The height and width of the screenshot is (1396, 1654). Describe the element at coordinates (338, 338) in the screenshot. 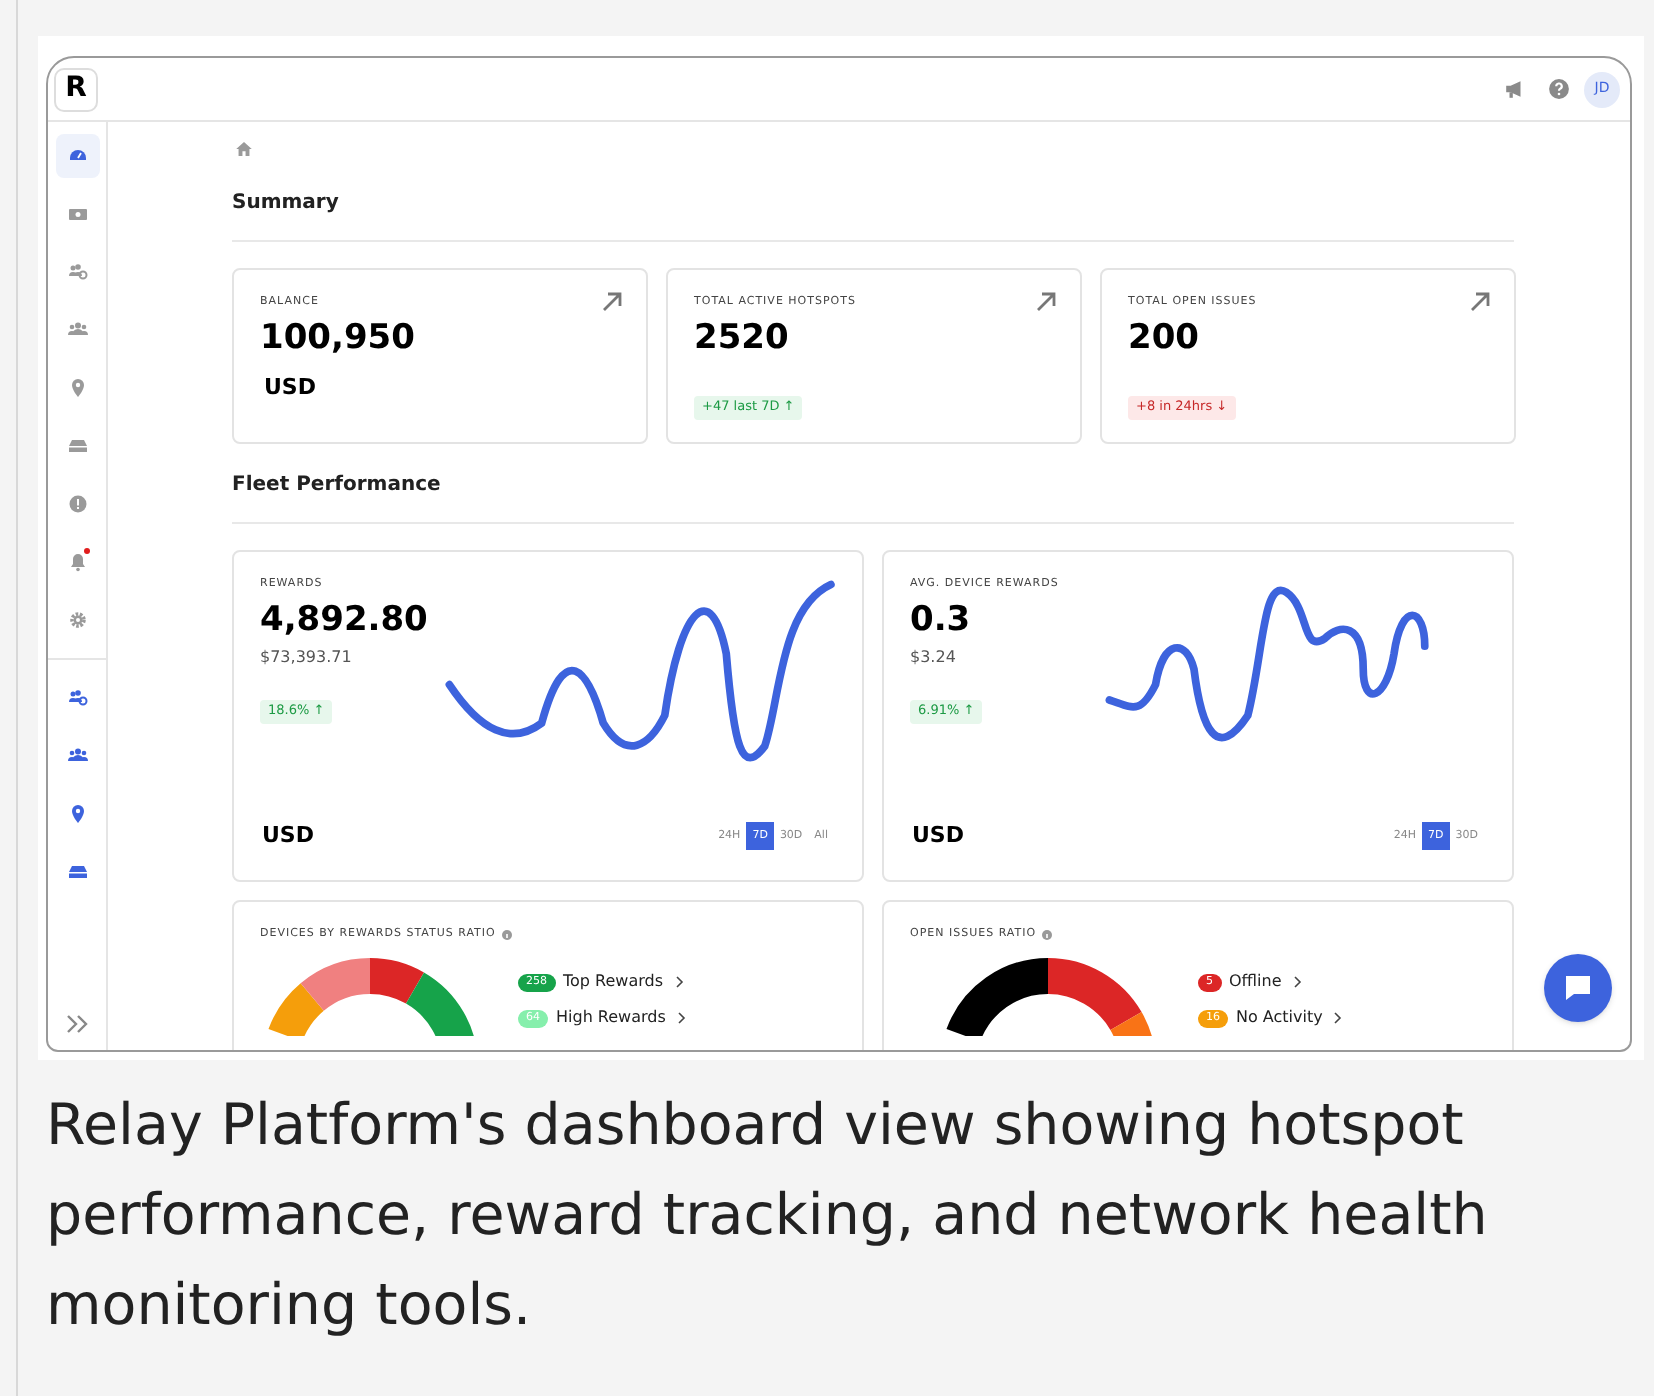

I see `card-value: 100,950` at that location.